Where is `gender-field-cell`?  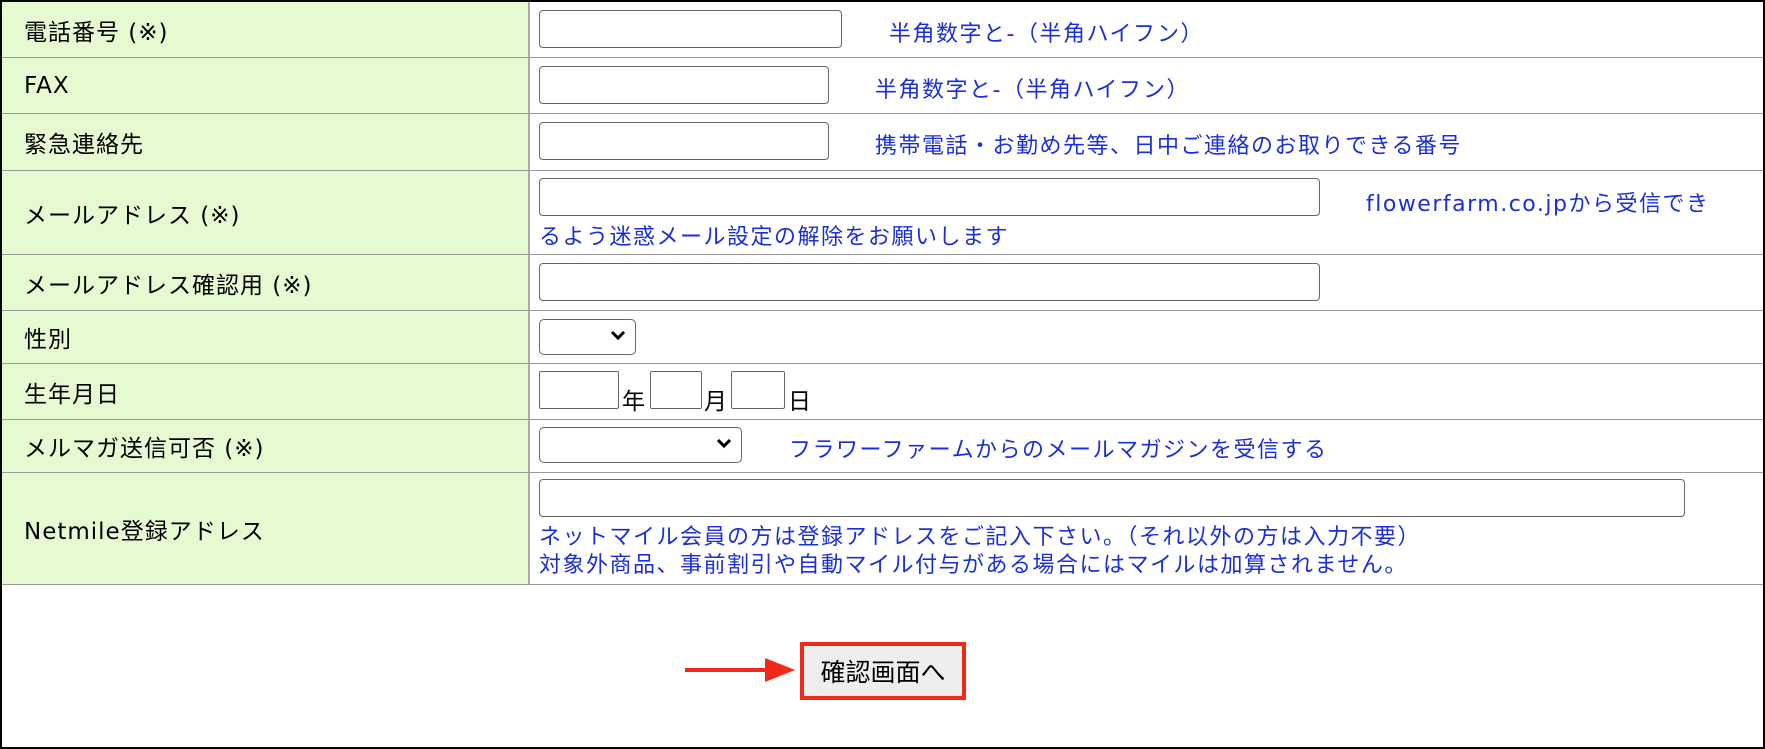 gender-field-cell is located at coordinates (1147, 337).